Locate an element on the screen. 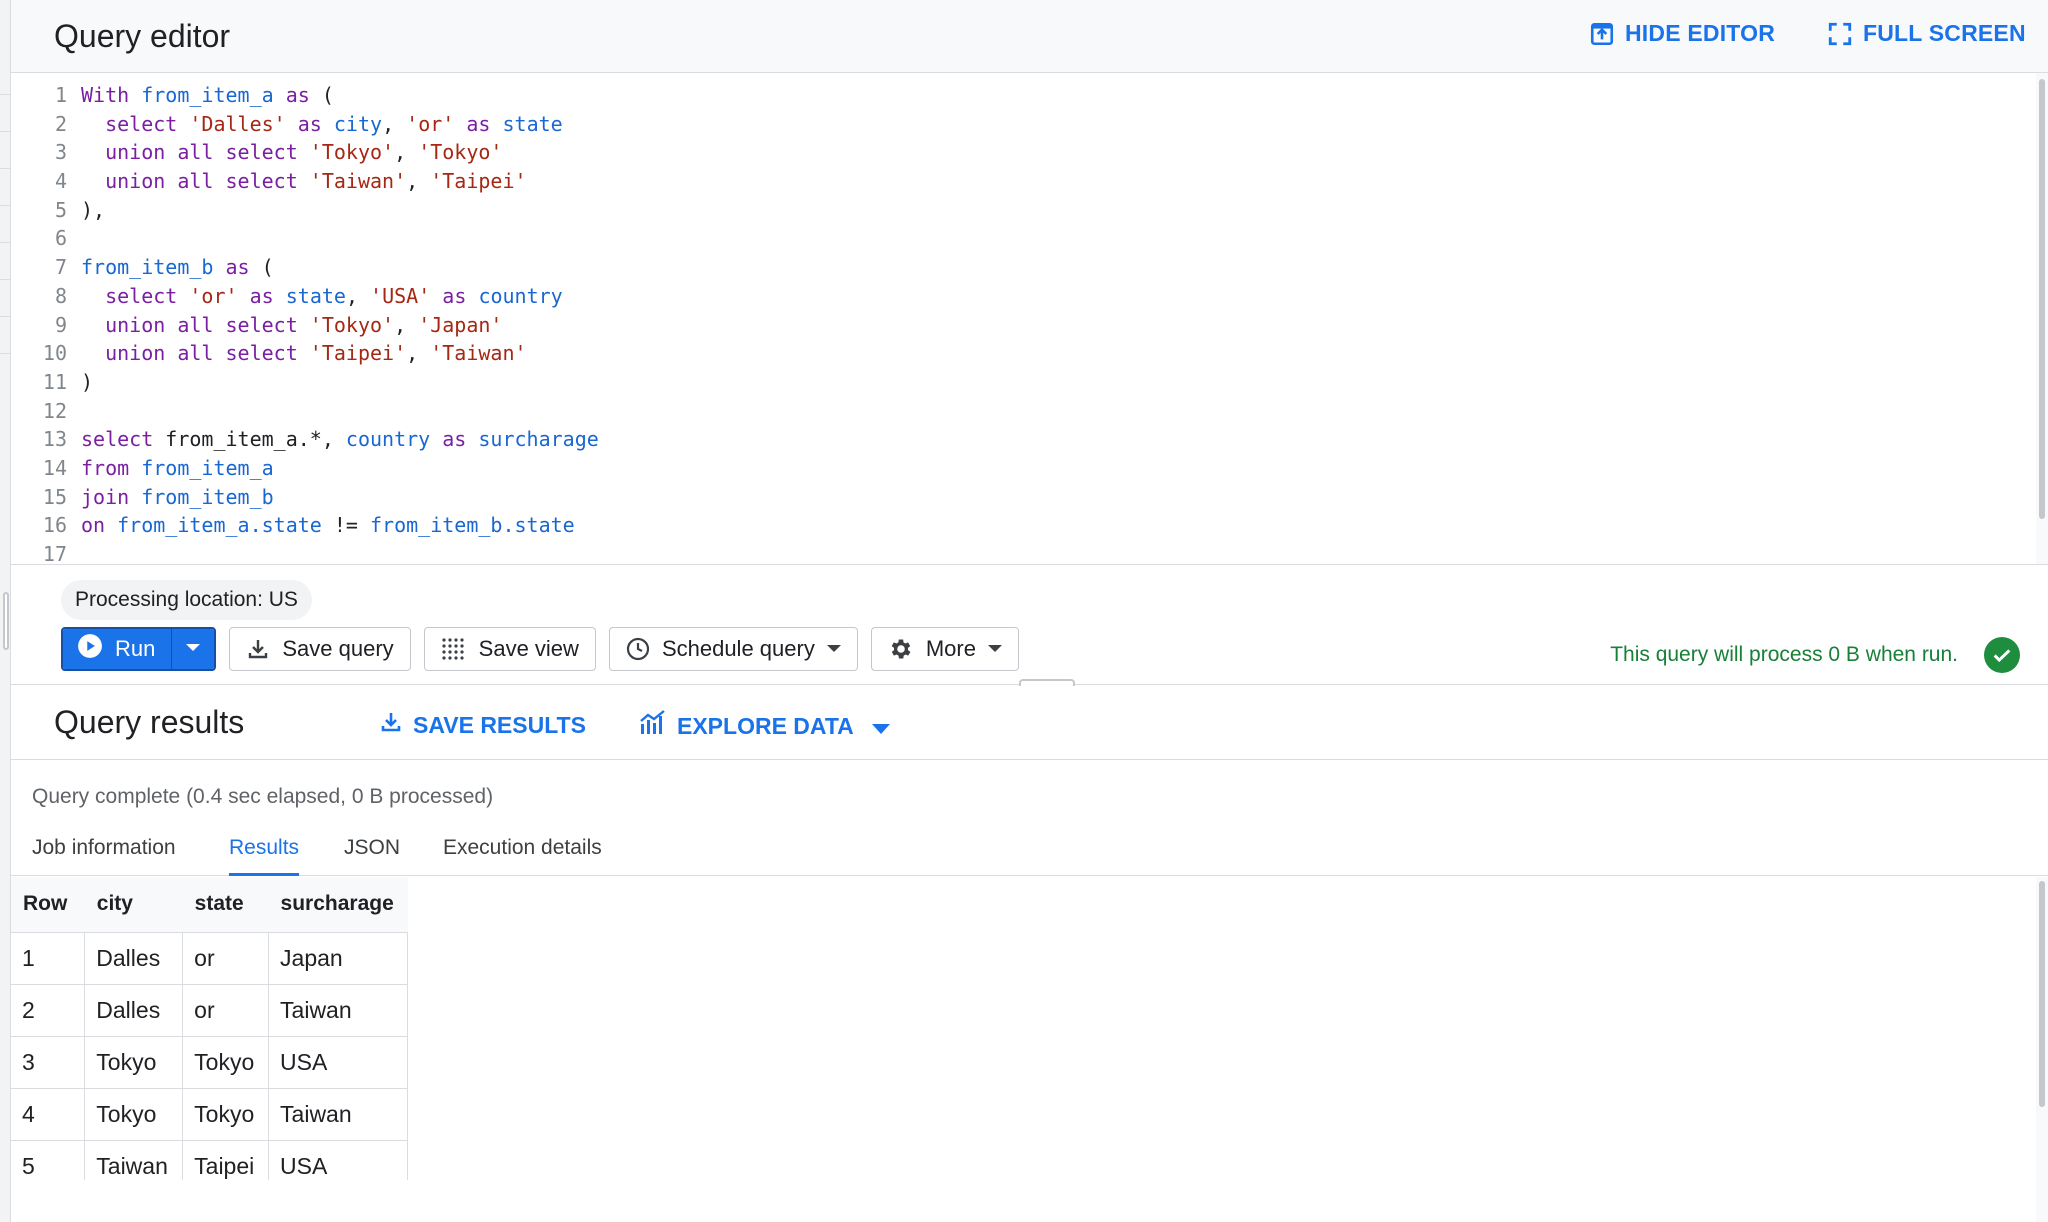 This screenshot has height=1222, width=2048. save-view-button: Save view is located at coordinates (509, 649).